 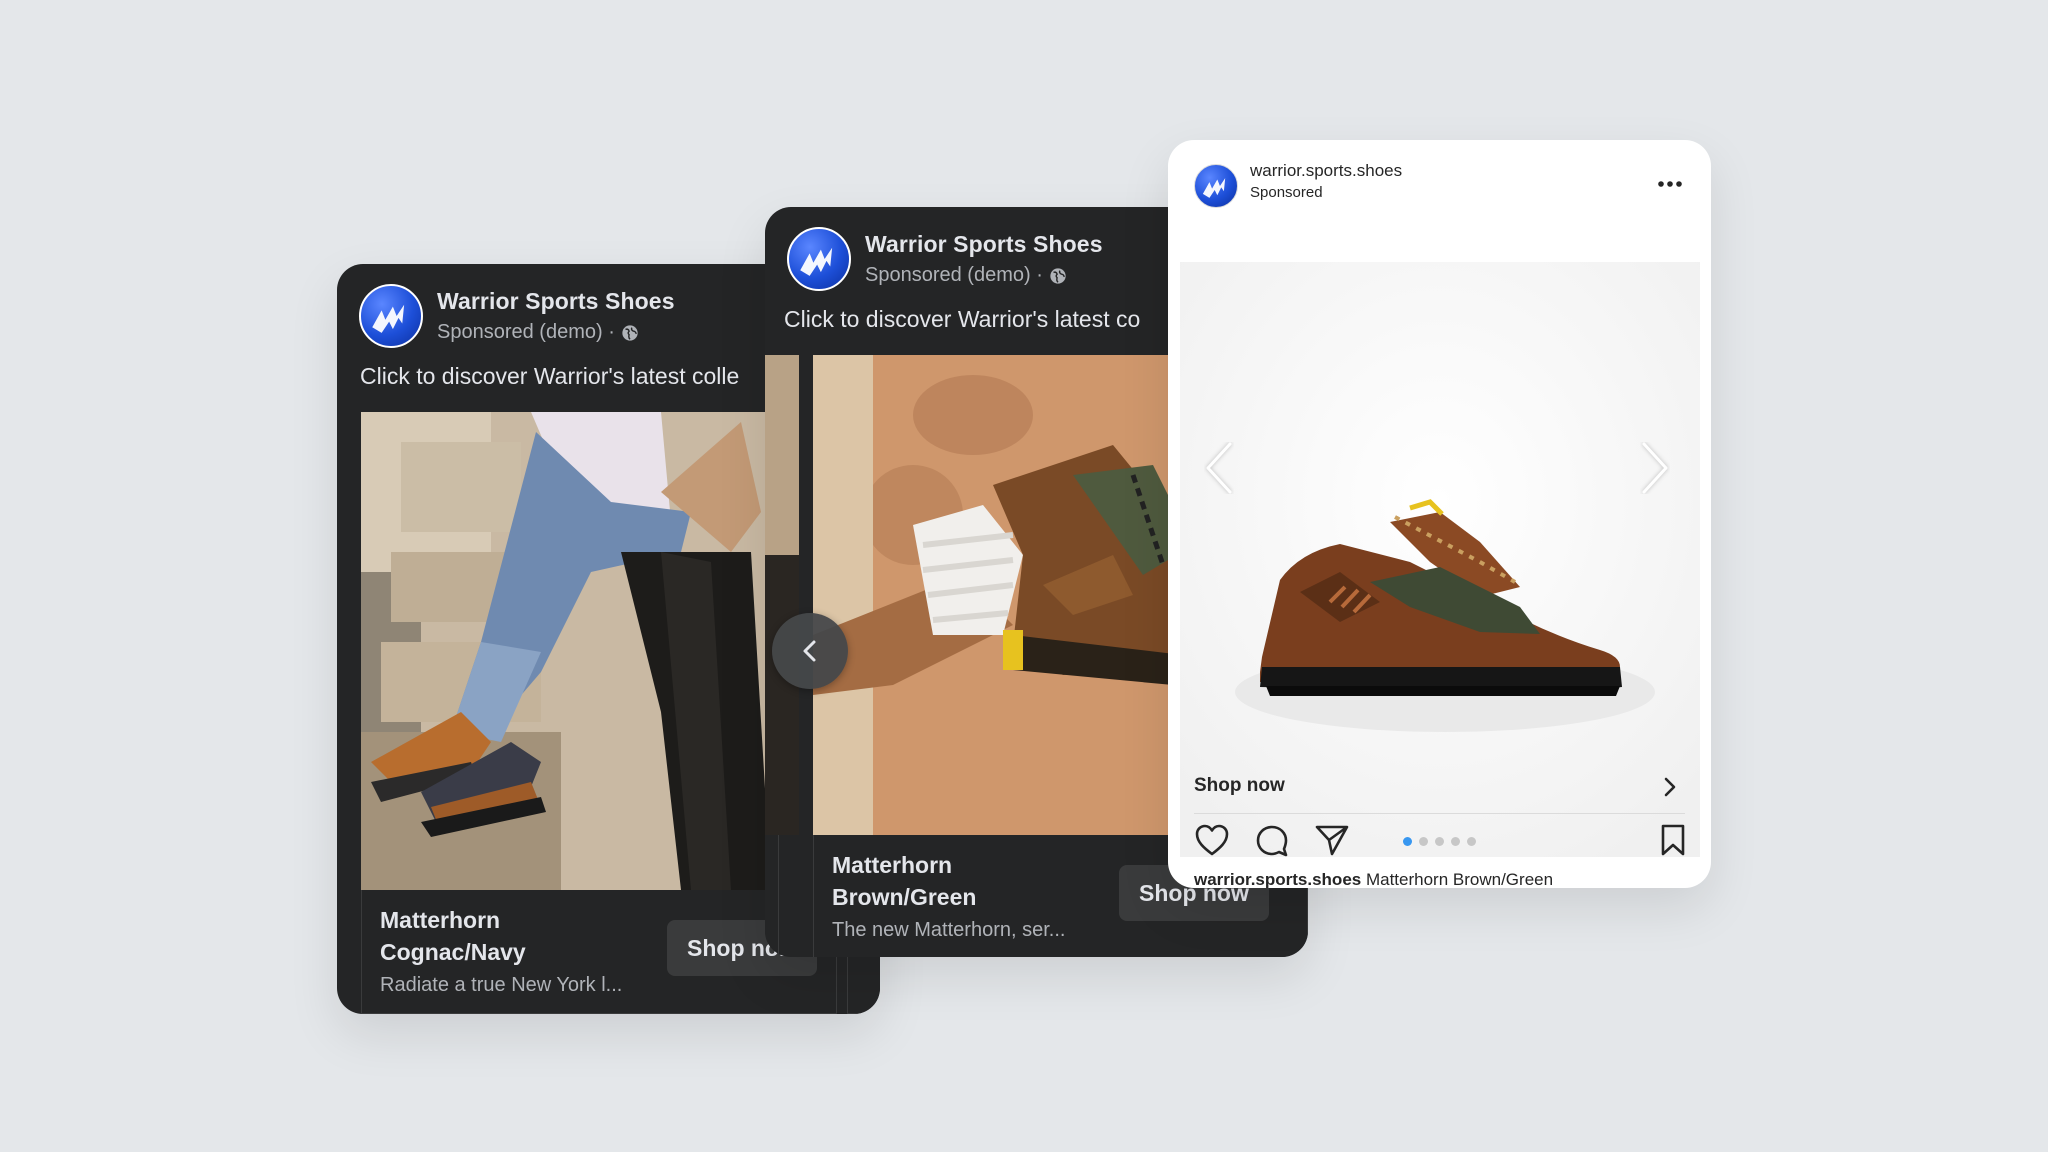 I want to click on carousel-dot-active, so click(x=1407, y=841).